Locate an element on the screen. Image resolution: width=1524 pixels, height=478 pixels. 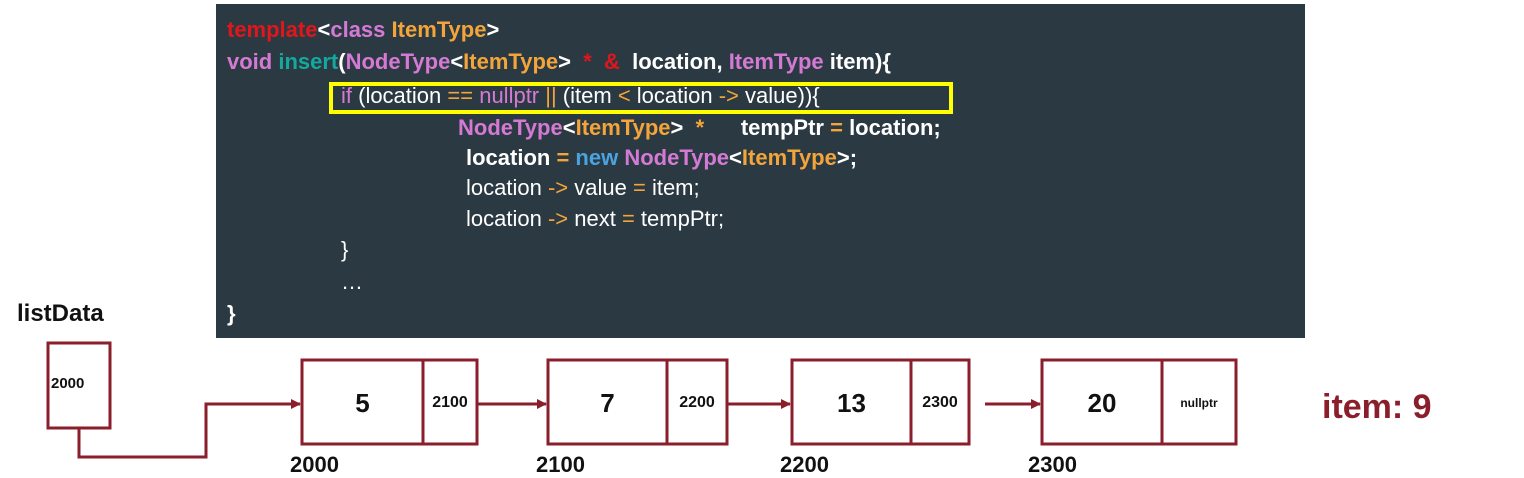
node-3-address: 2200 is located at coordinates (804, 464).